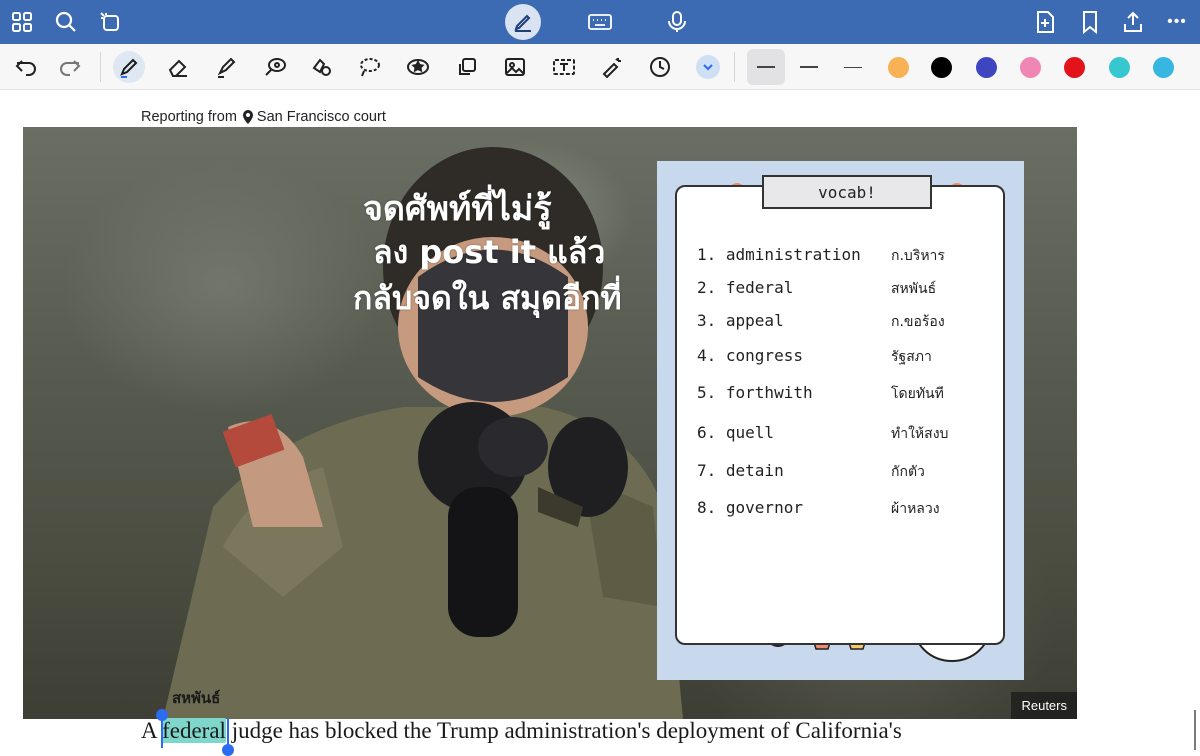  Describe the element at coordinates (228, 750) in the screenshot. I see `selection-end-handle` at that location.